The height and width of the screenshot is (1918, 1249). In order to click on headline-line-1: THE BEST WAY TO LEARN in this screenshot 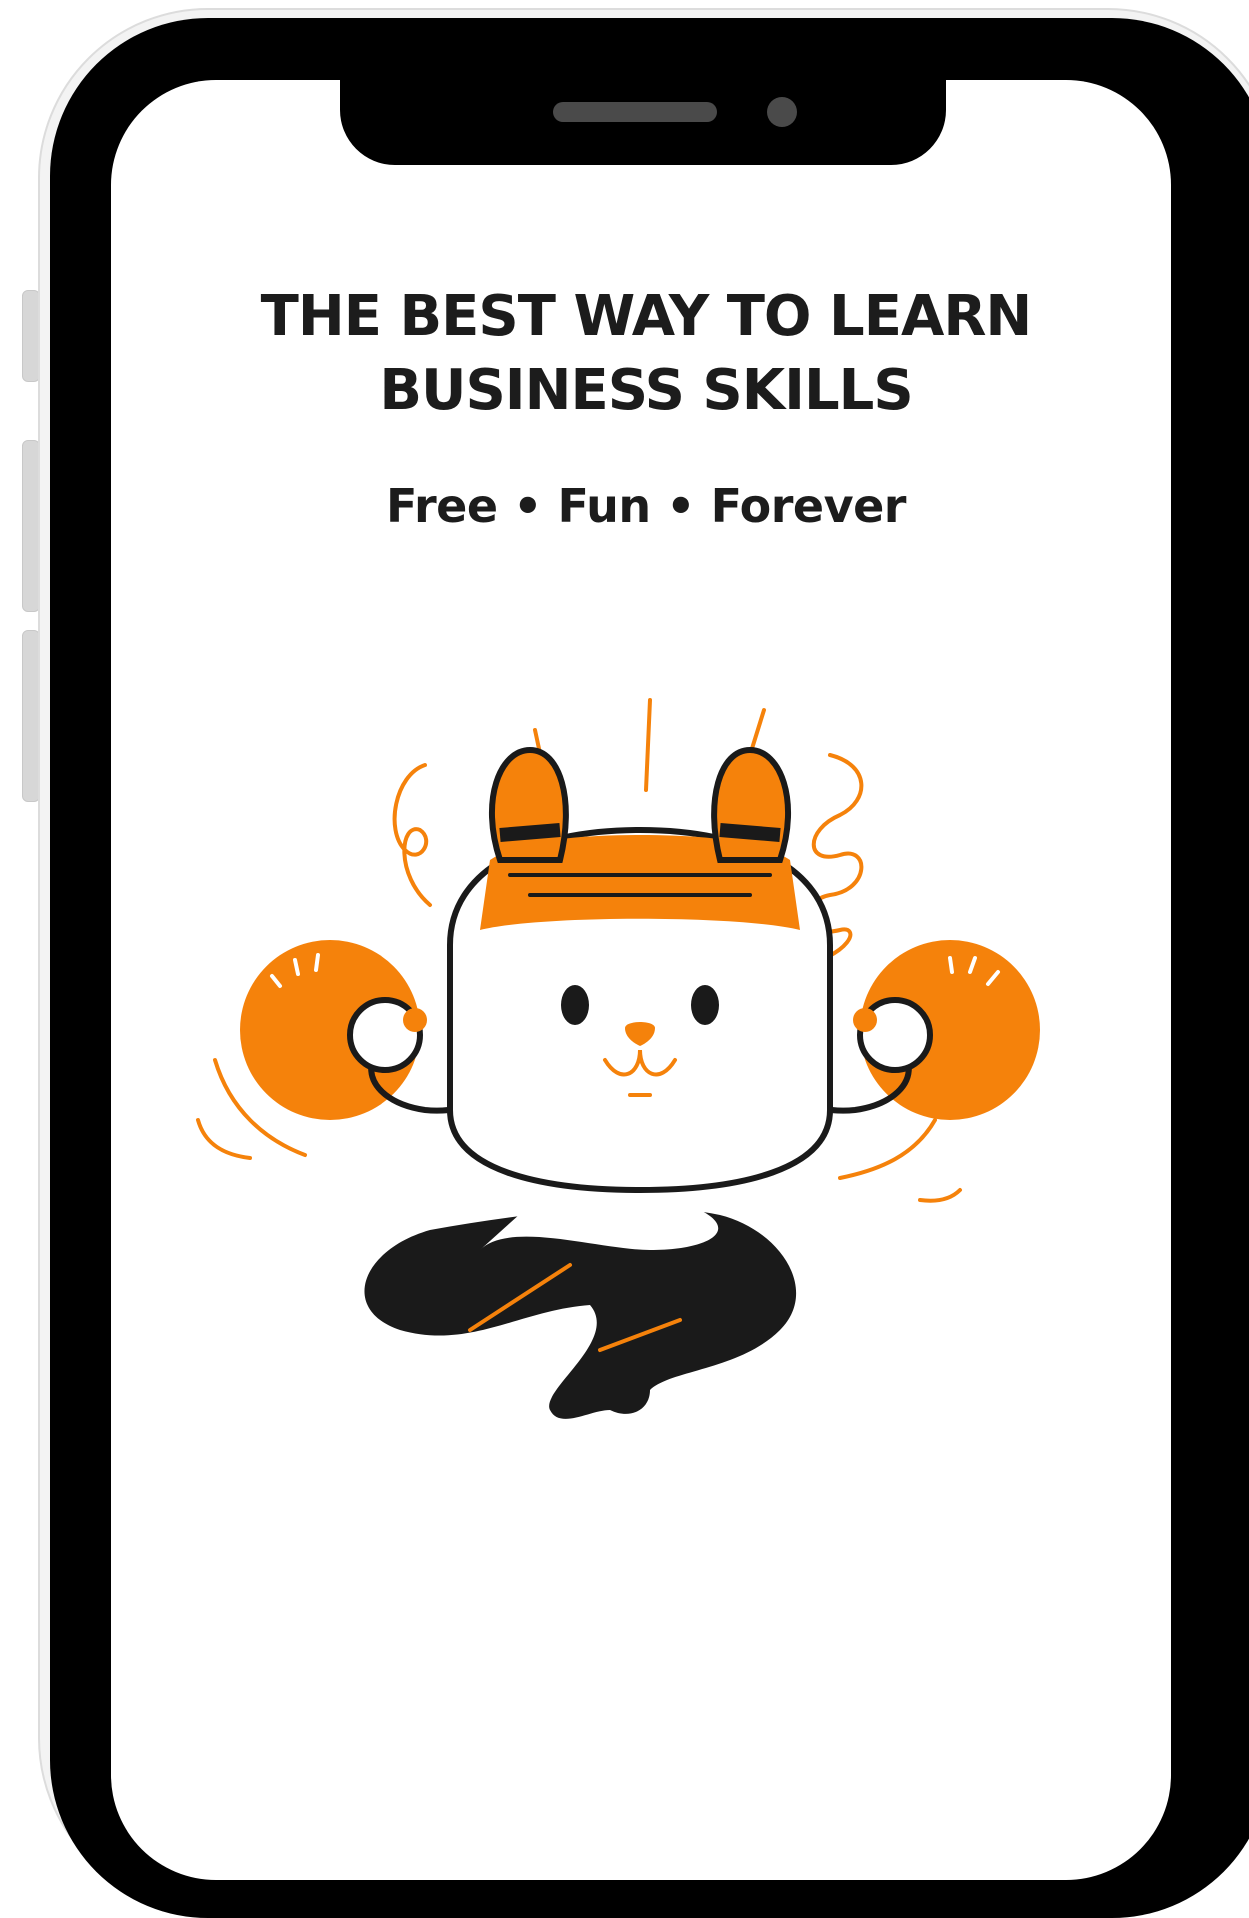, I will do `click(646, 316)`.